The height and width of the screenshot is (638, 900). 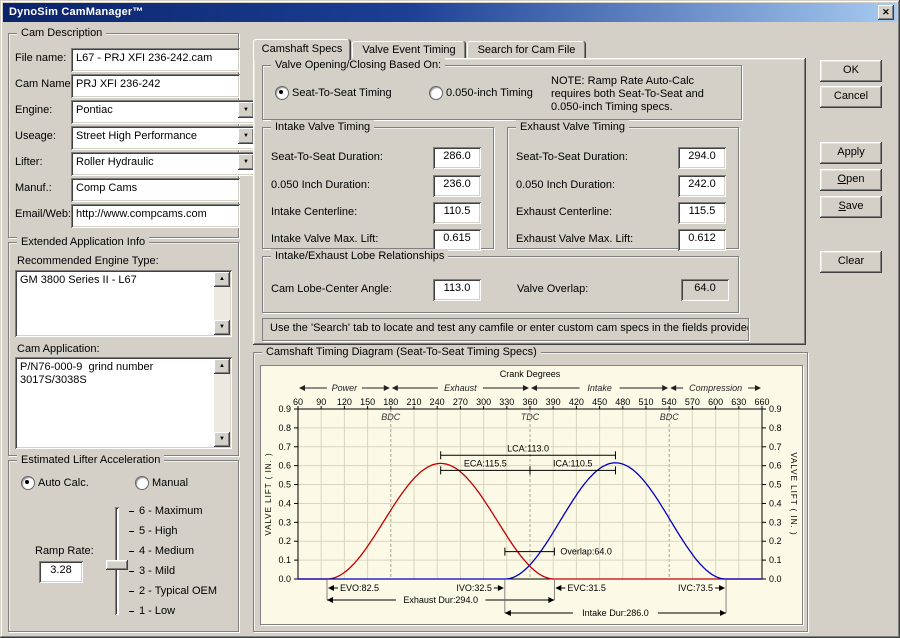 What do you see at coordinates (155, 86) in the screenshot?
I see `cam-name-input: PRJ XFI 236-242` at bounding box center [155, 86].